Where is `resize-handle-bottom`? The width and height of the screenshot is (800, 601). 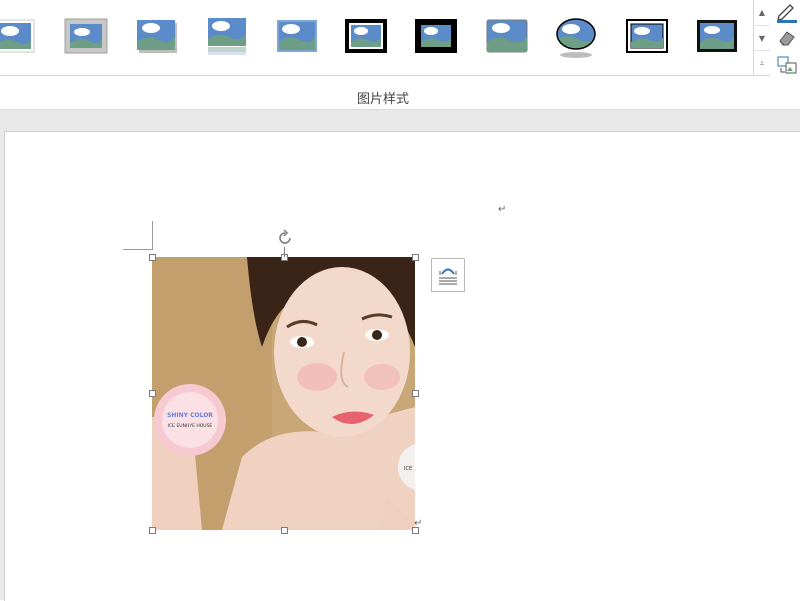 resize-handle-bottom is located at coordinates (284, 530).